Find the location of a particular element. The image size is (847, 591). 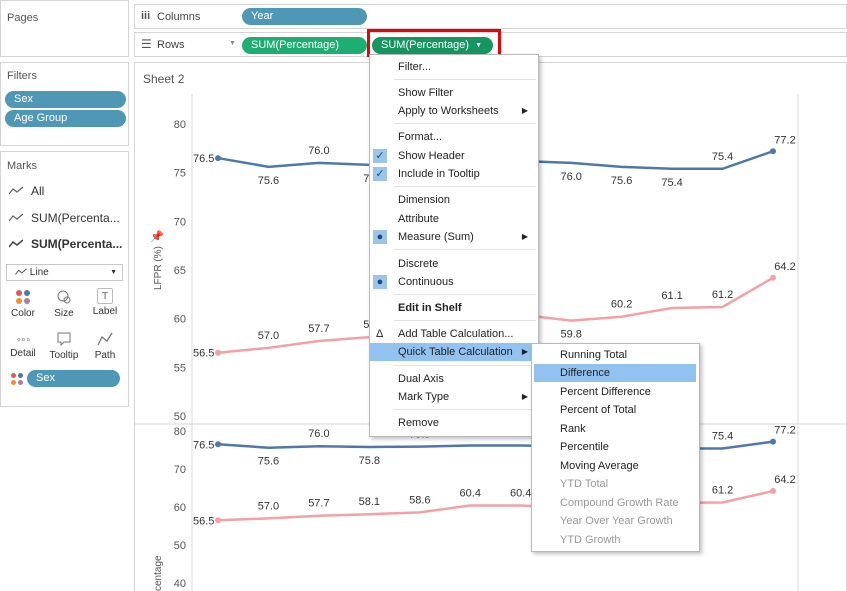

submenu-item-difference: Difference is located at coordinates (615, 373).